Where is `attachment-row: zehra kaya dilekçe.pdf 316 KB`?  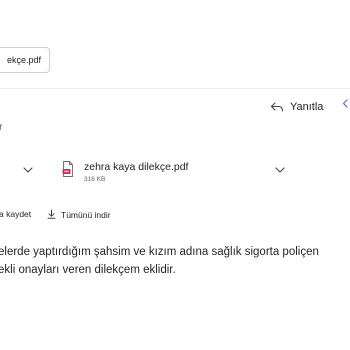 attachment-row: zehra kaya dilekçe.pdf 316 KB is located at coordinates (175, 175).